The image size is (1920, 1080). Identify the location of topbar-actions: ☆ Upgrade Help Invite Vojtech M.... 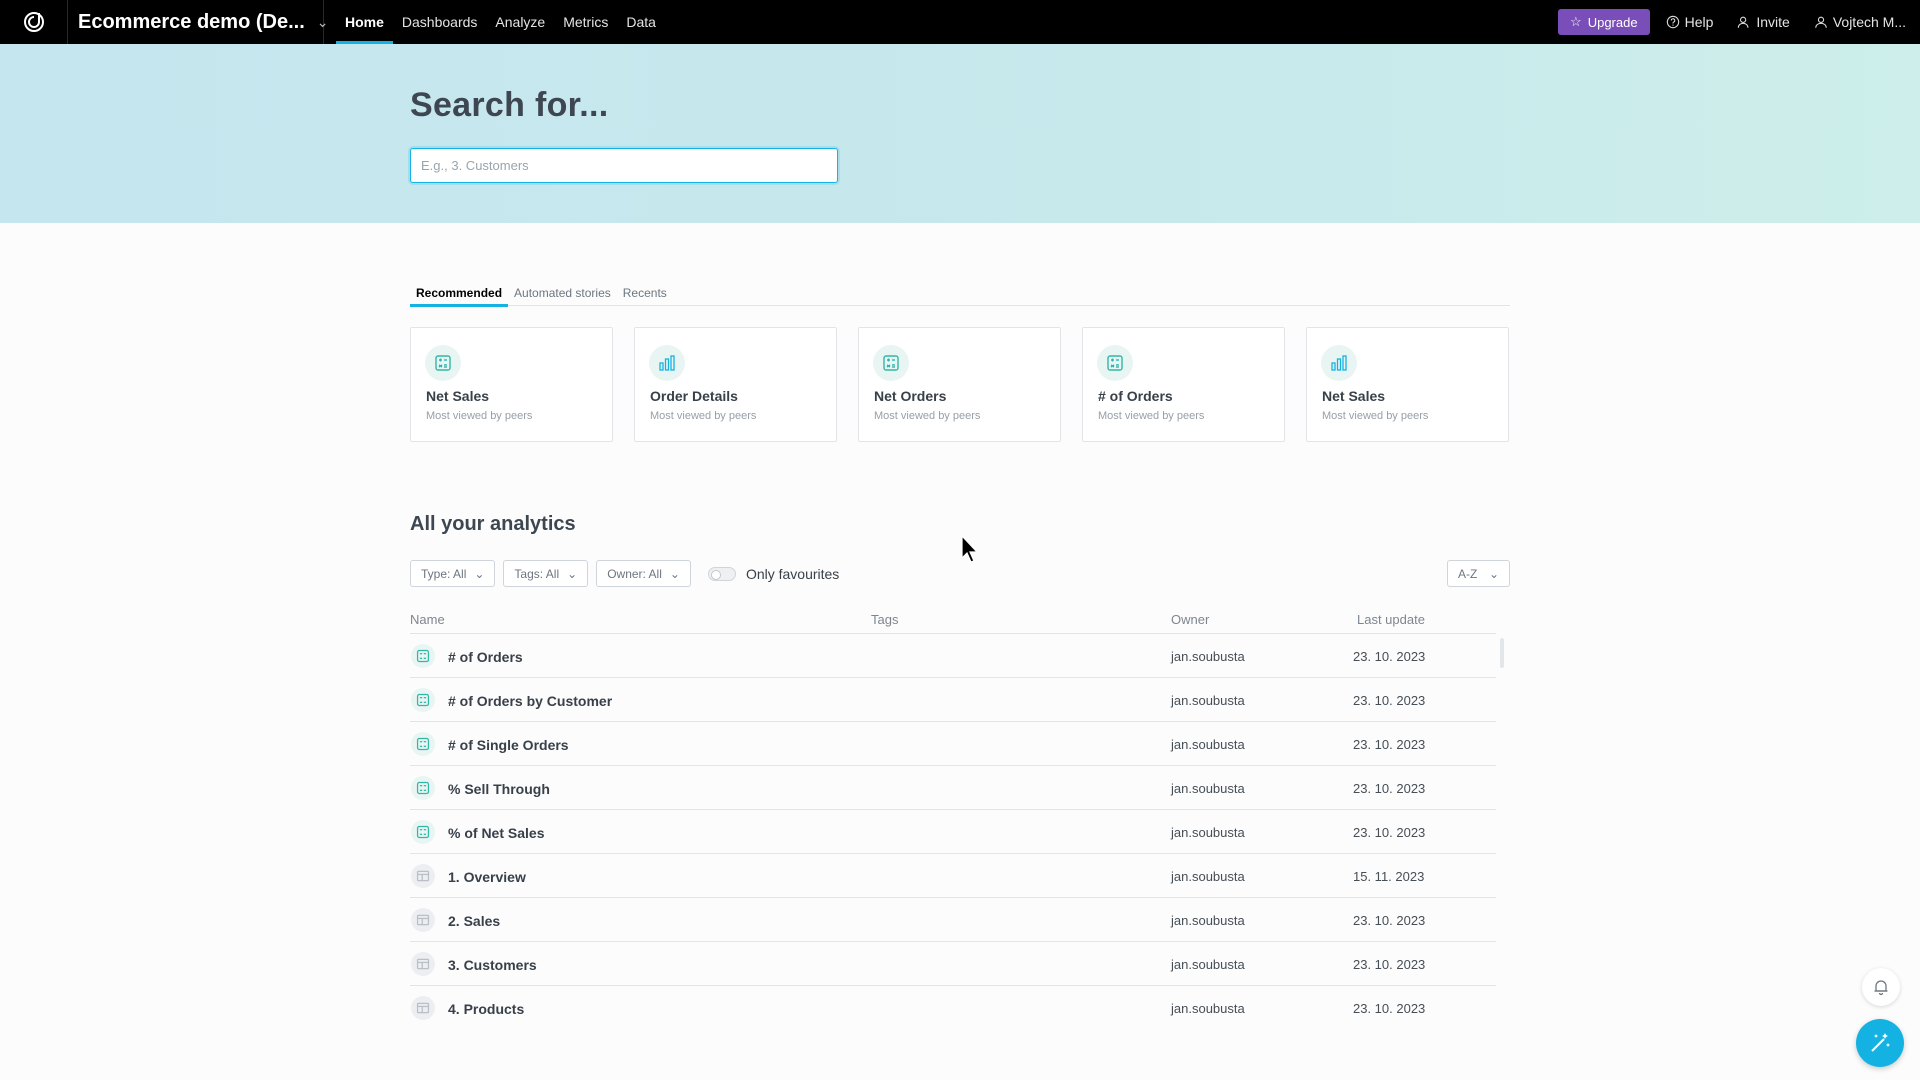
(1739, 22).